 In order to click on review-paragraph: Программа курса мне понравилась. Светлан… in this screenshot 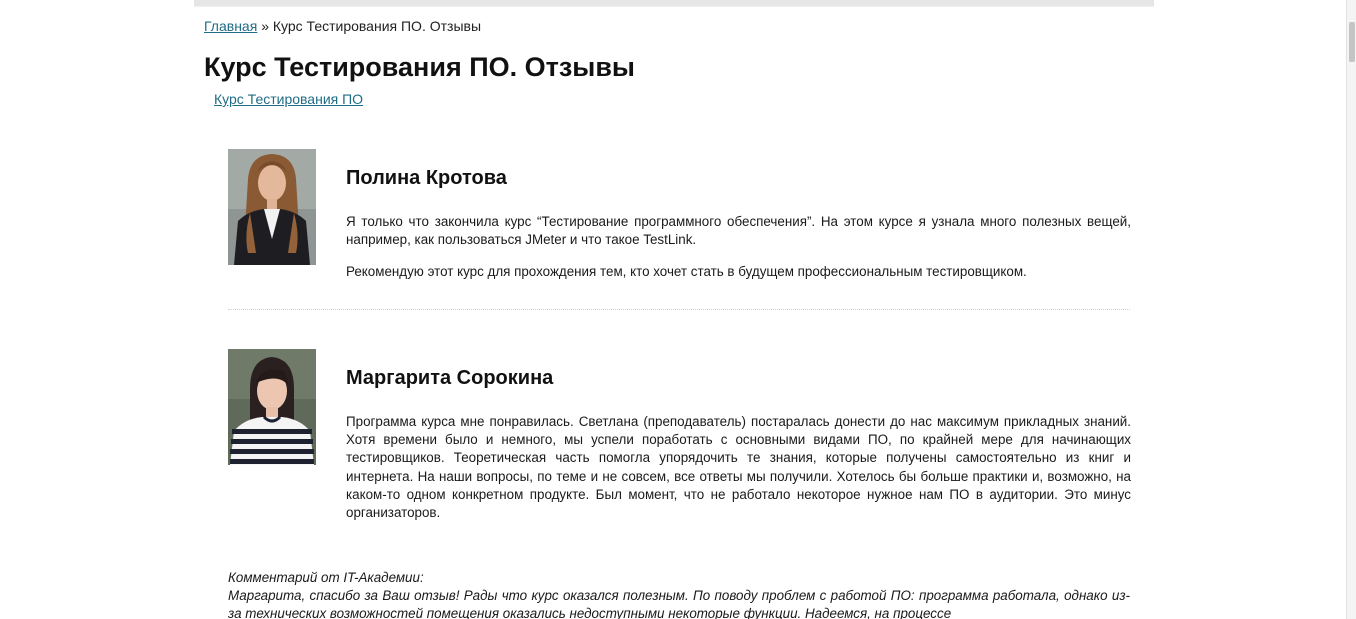, I will do `click(738, 467)`.